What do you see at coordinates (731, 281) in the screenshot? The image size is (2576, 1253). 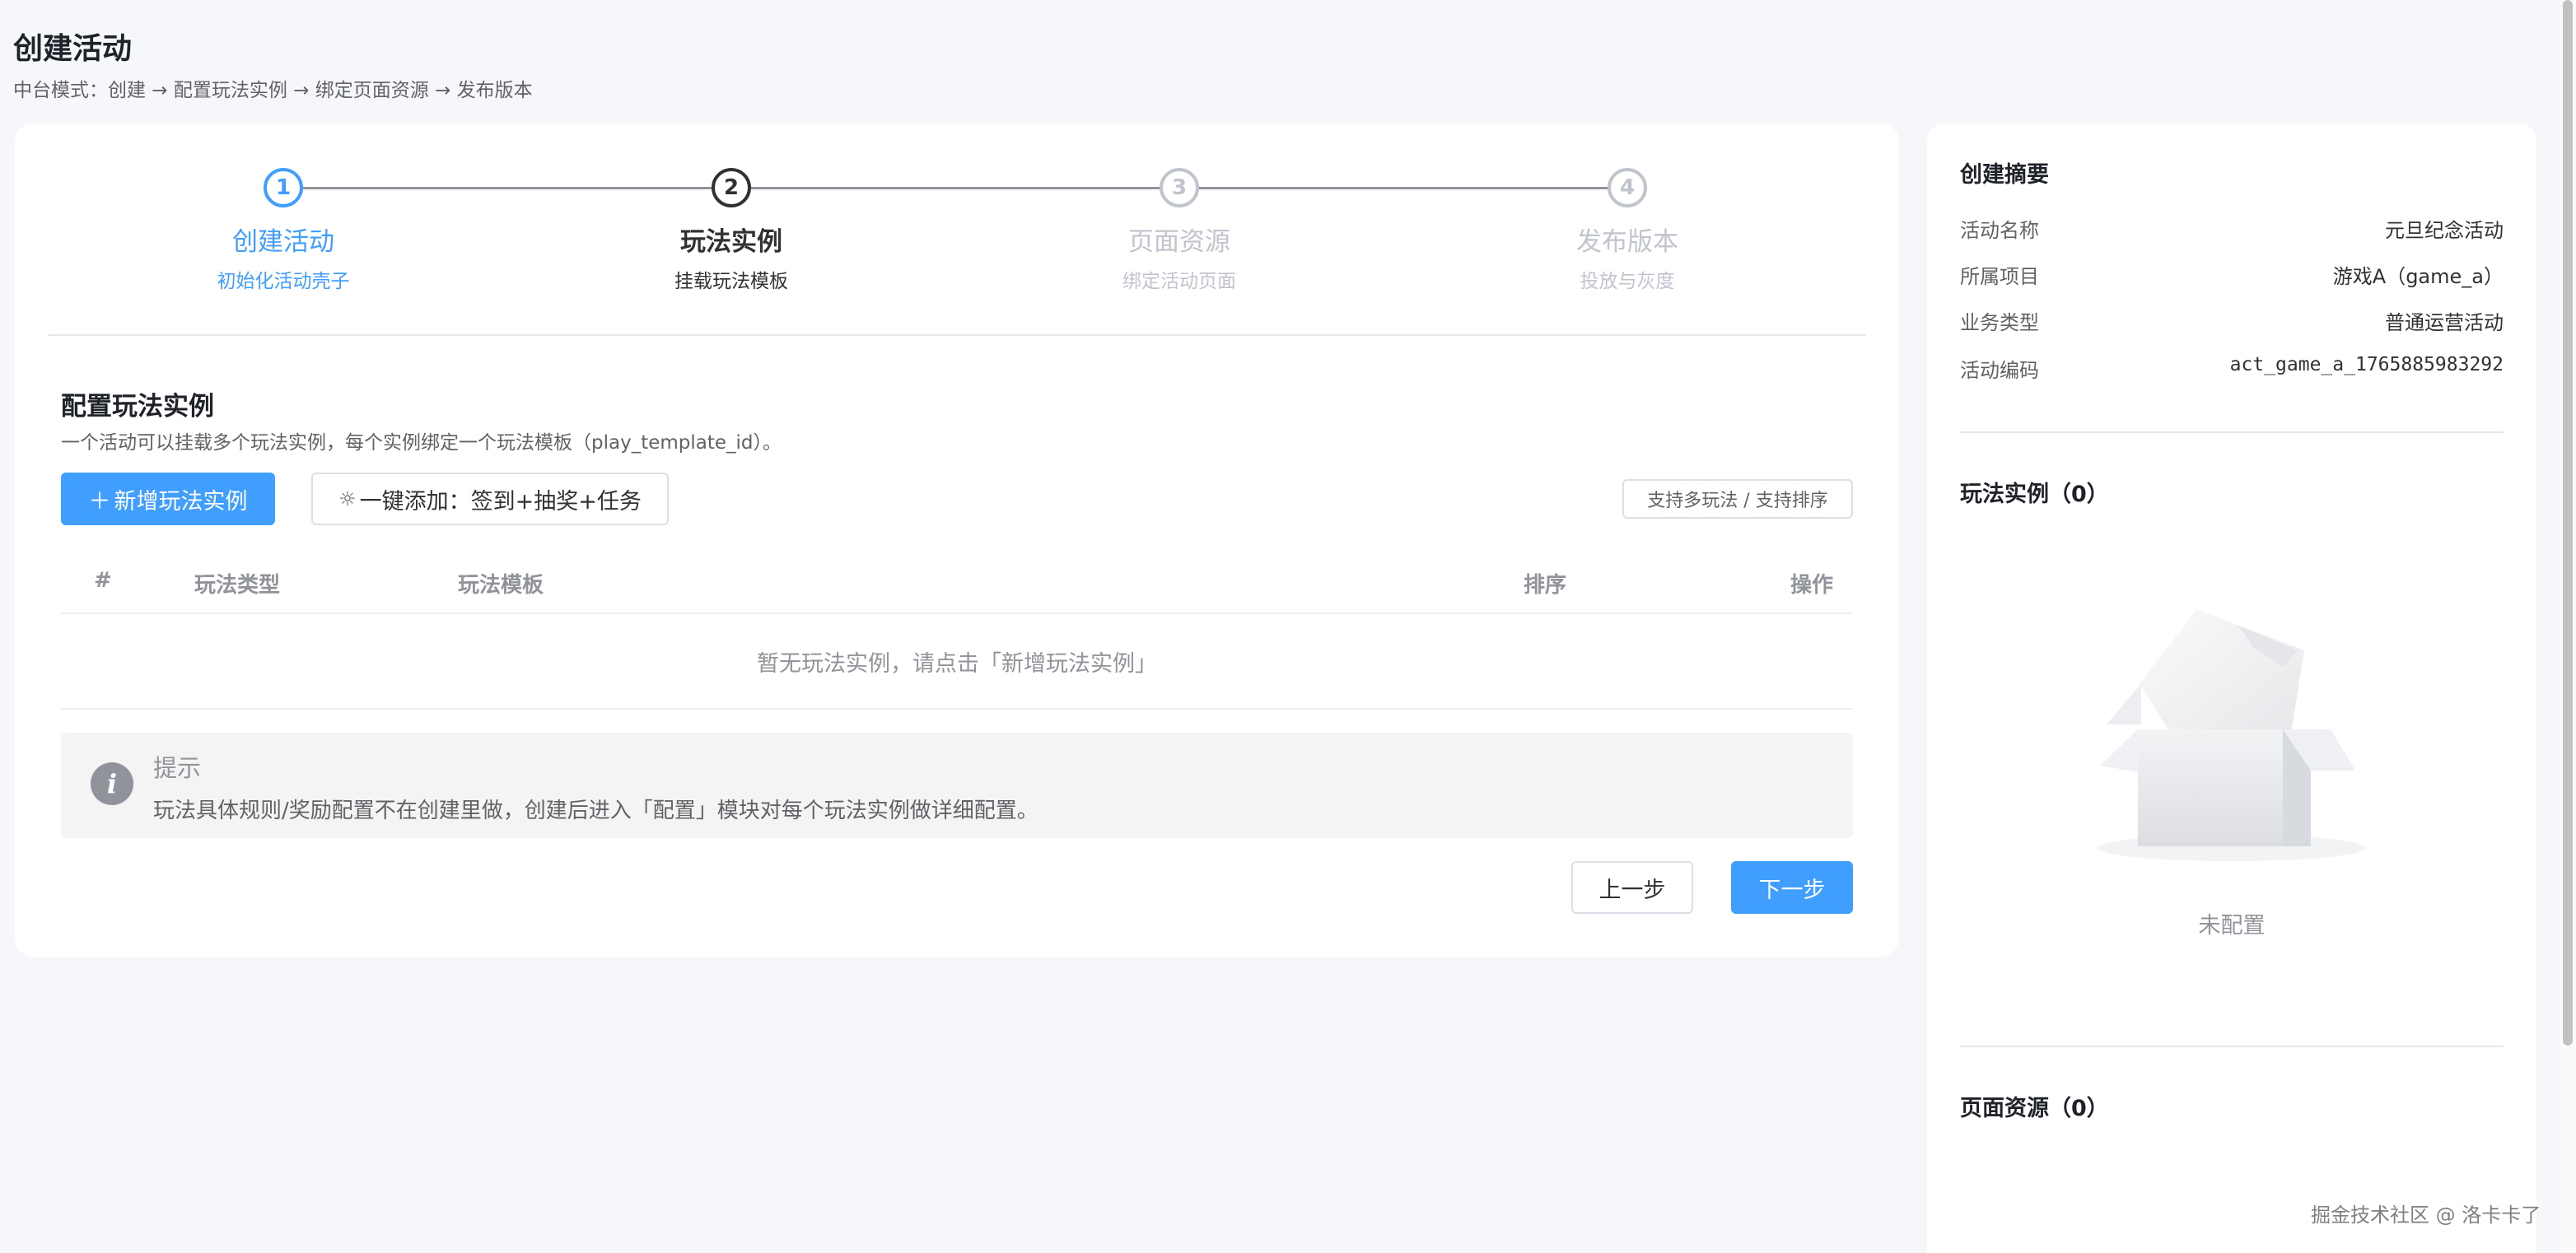 I see `step-2-desc: 挂载玩法模板` at bounding box center [731, 281].